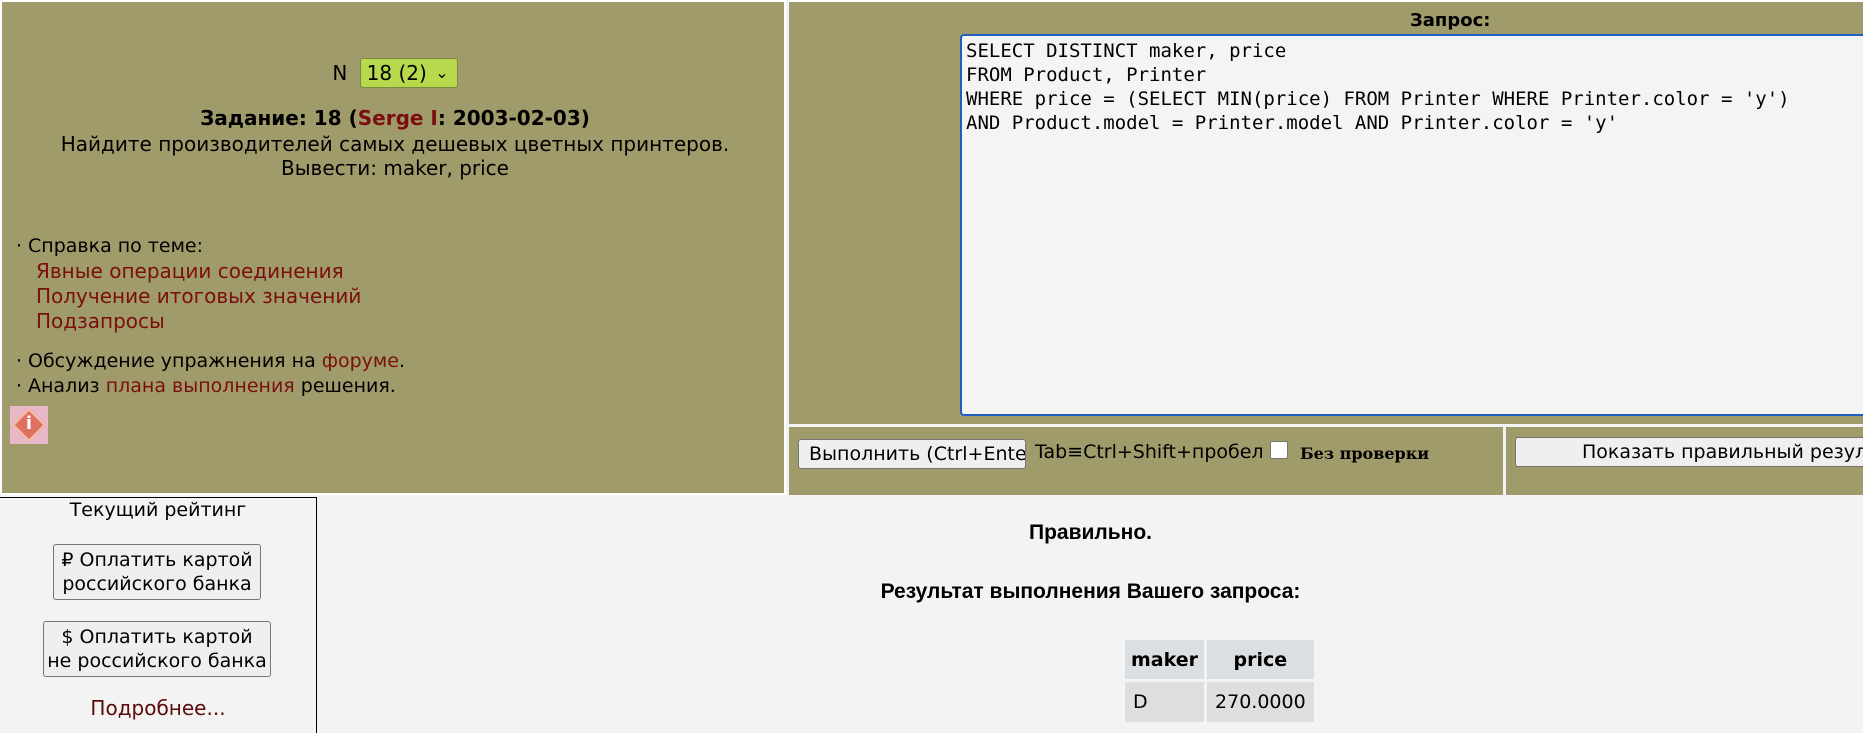 The height and width of the screenshot is (733, 1863). What do you see at coordinates (157, 661) in the screenshot?
I see `pay-usd-line2: не российского банка` at bounding box center [157, 661].